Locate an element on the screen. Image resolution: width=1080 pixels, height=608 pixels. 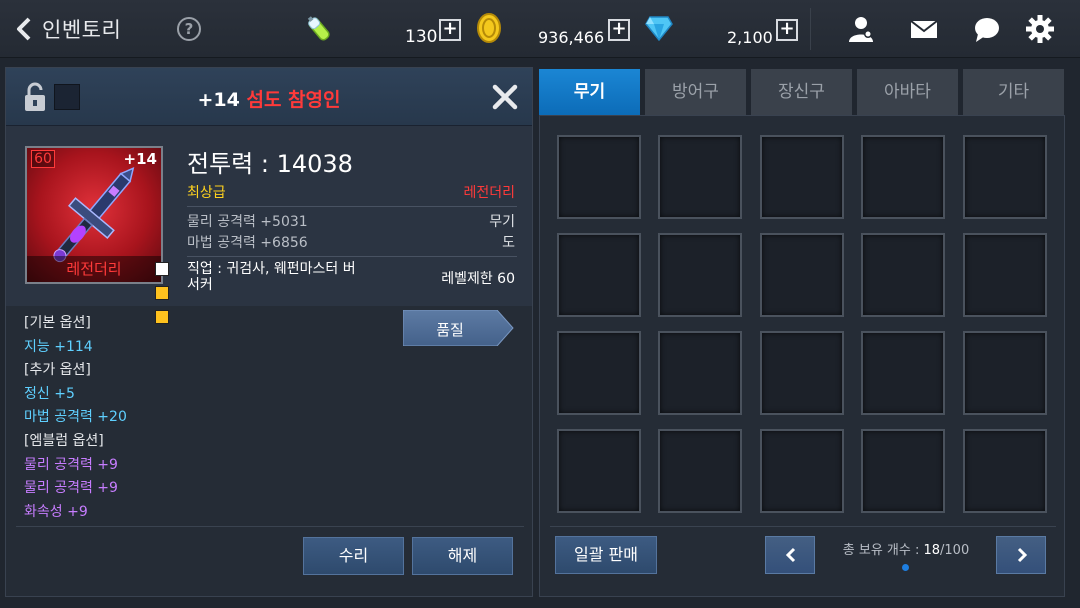
item-count: 총 보유 개수 : 18/100 is located at coordinates (906, 548).